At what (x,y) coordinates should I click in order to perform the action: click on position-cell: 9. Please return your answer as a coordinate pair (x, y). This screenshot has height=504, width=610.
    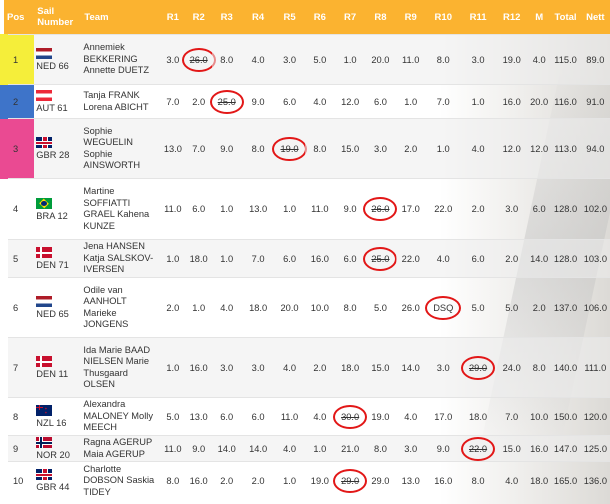
    Looking at the image, I should click on (19, 448).